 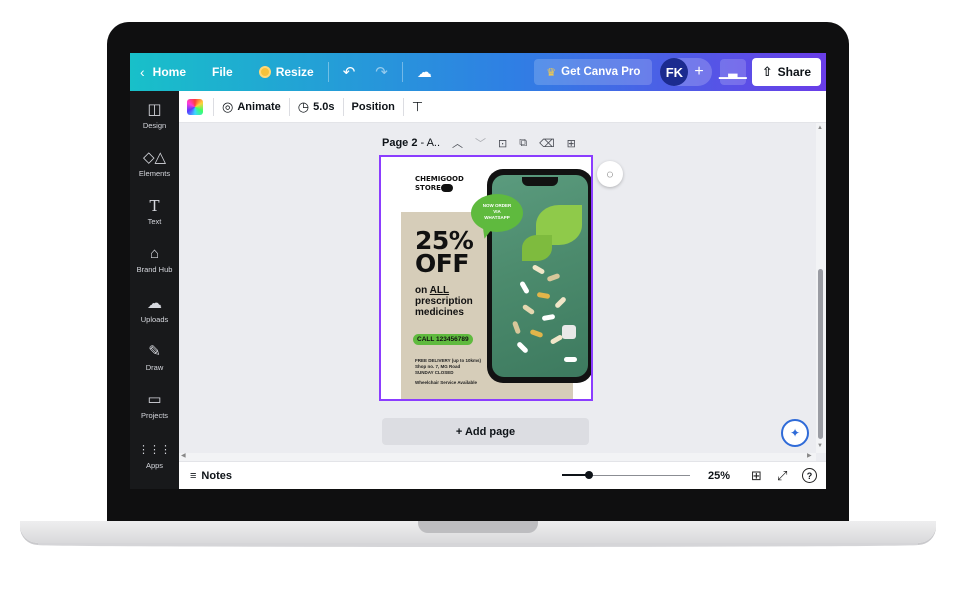 I want to click on home-label: Home, so click(x=169, y=72).